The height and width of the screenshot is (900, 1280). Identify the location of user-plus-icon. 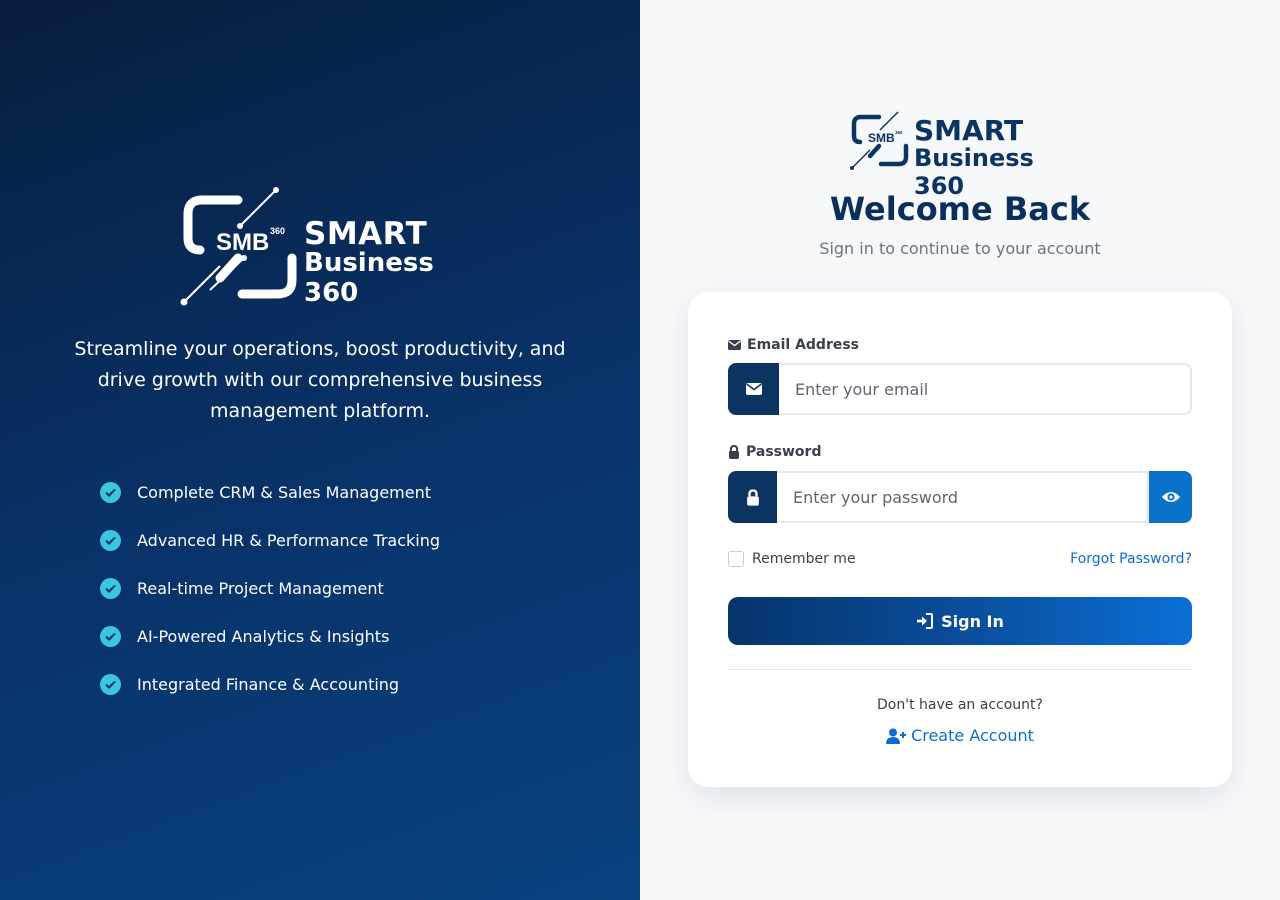
(896, 736).